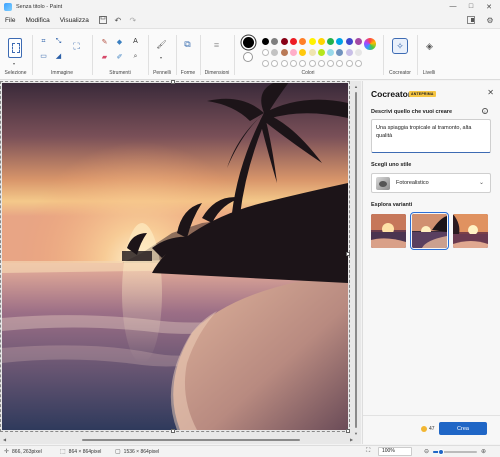 The height and width of the screenshot is (457, 500). Describe the element at coordinates (490, 92) in the screenshot. I see `close-icon: ✕` at that location.